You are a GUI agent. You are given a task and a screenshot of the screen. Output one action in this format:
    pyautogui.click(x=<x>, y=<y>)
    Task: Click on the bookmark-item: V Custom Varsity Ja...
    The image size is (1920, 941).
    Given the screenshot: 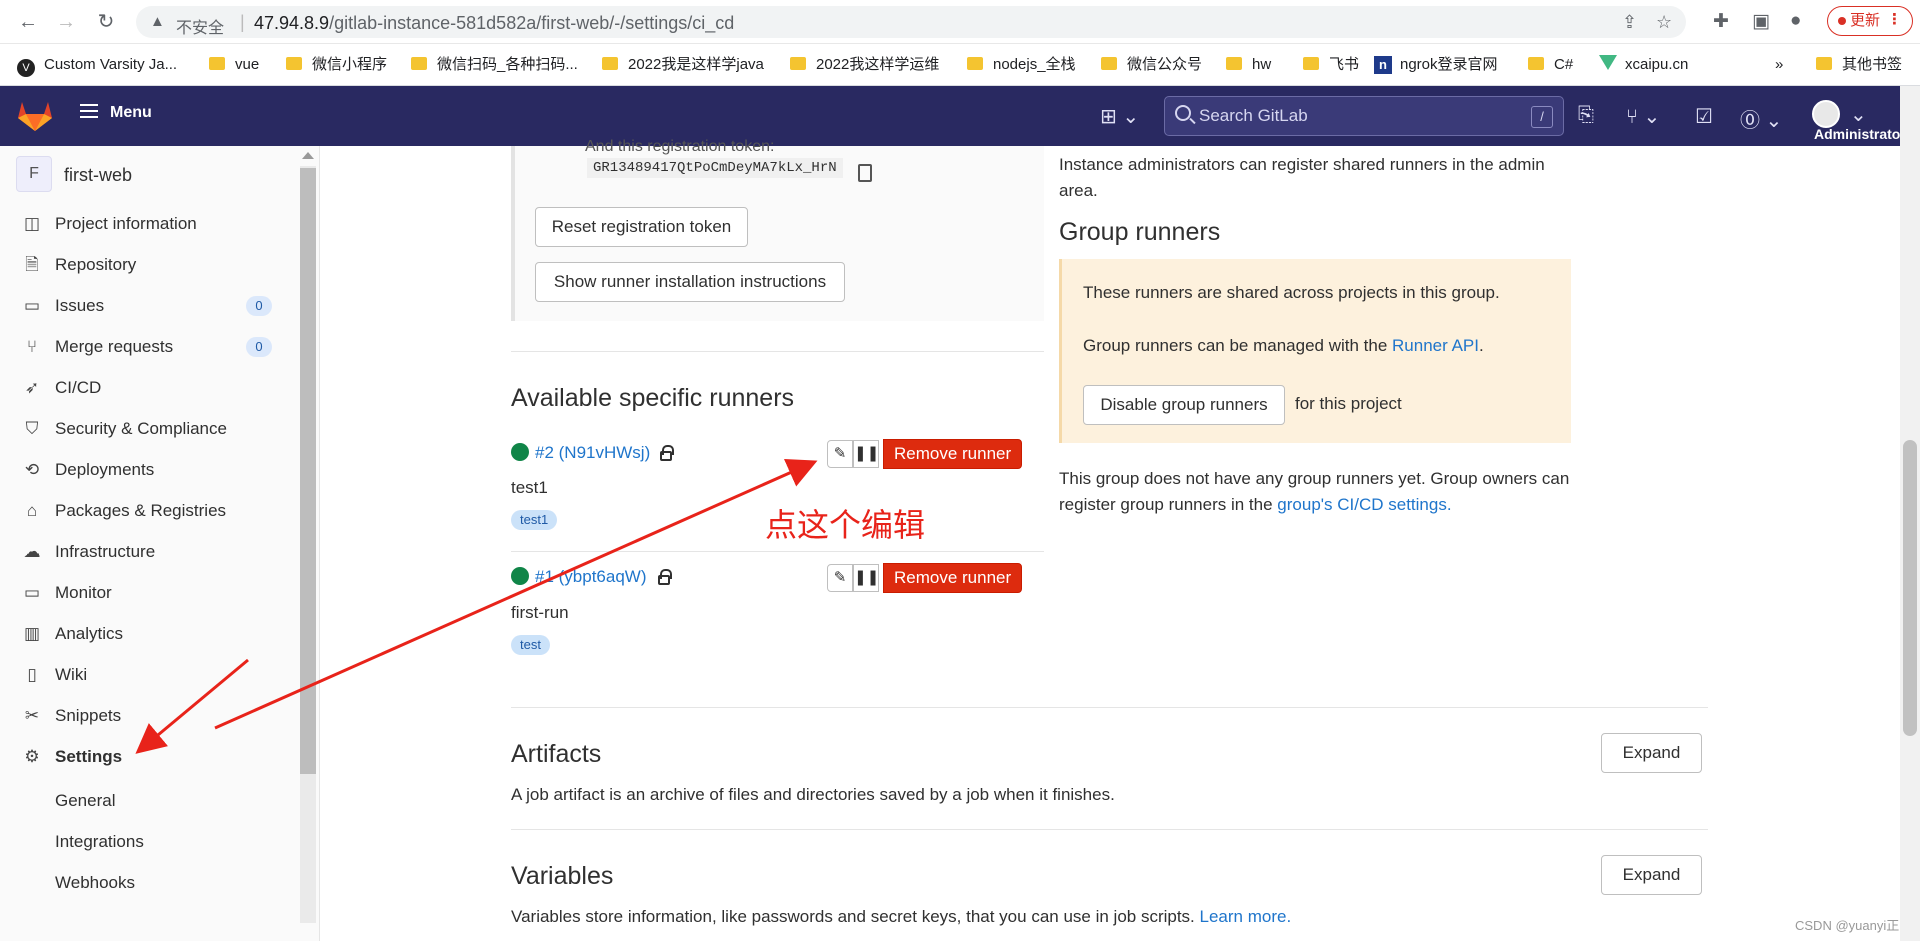 What is the action you would take?
    pyautogui.click(x=97, y=65)
    